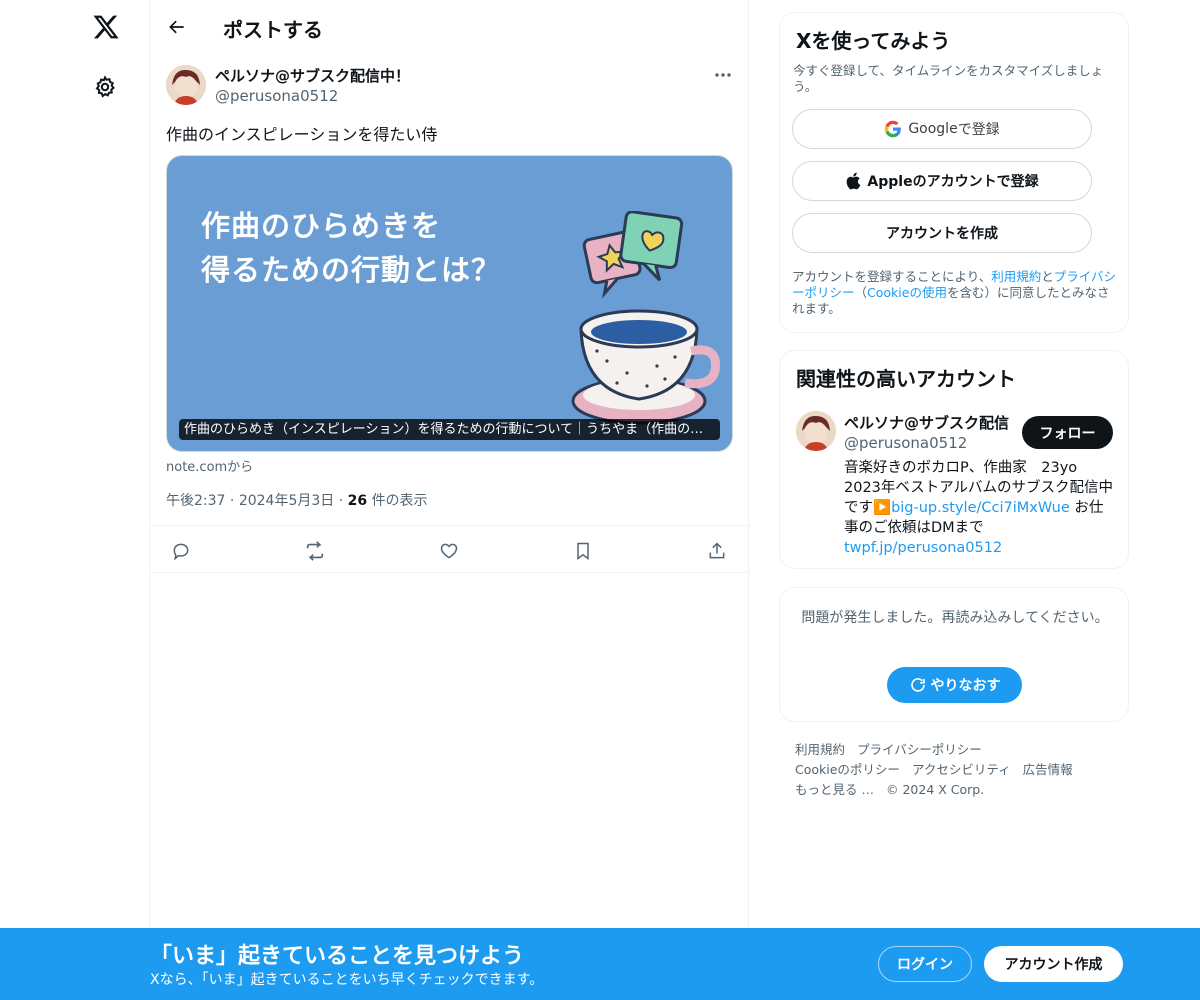 Image resolution: width=1200 pixels, height=1000 pixels. I want to click on left-nav, so click(75, 500).